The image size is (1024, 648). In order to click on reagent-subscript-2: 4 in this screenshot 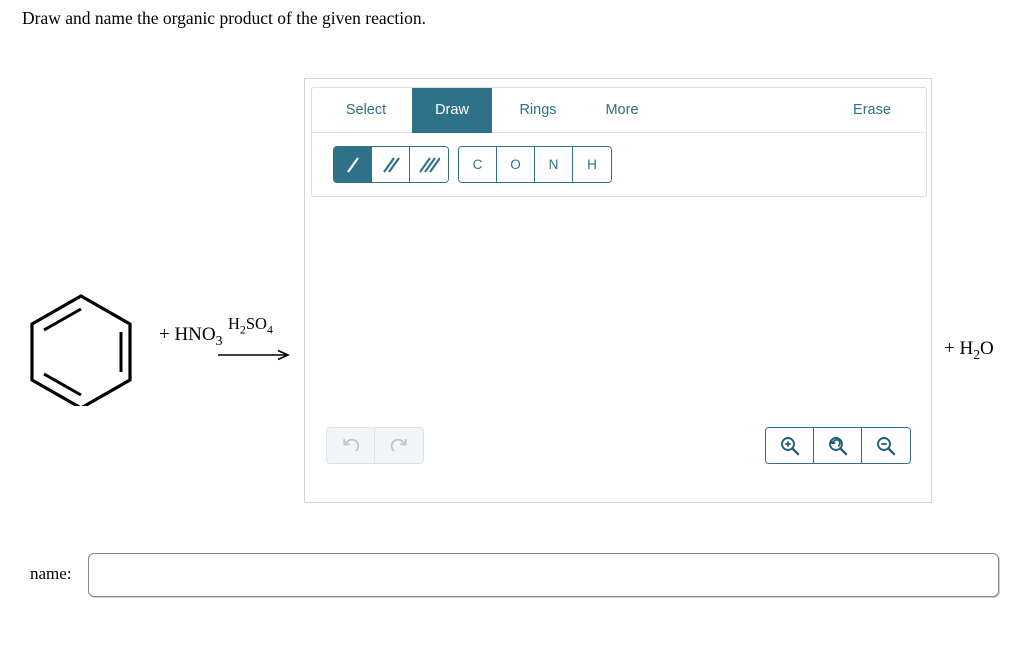, I will do `click(269, 329)`.